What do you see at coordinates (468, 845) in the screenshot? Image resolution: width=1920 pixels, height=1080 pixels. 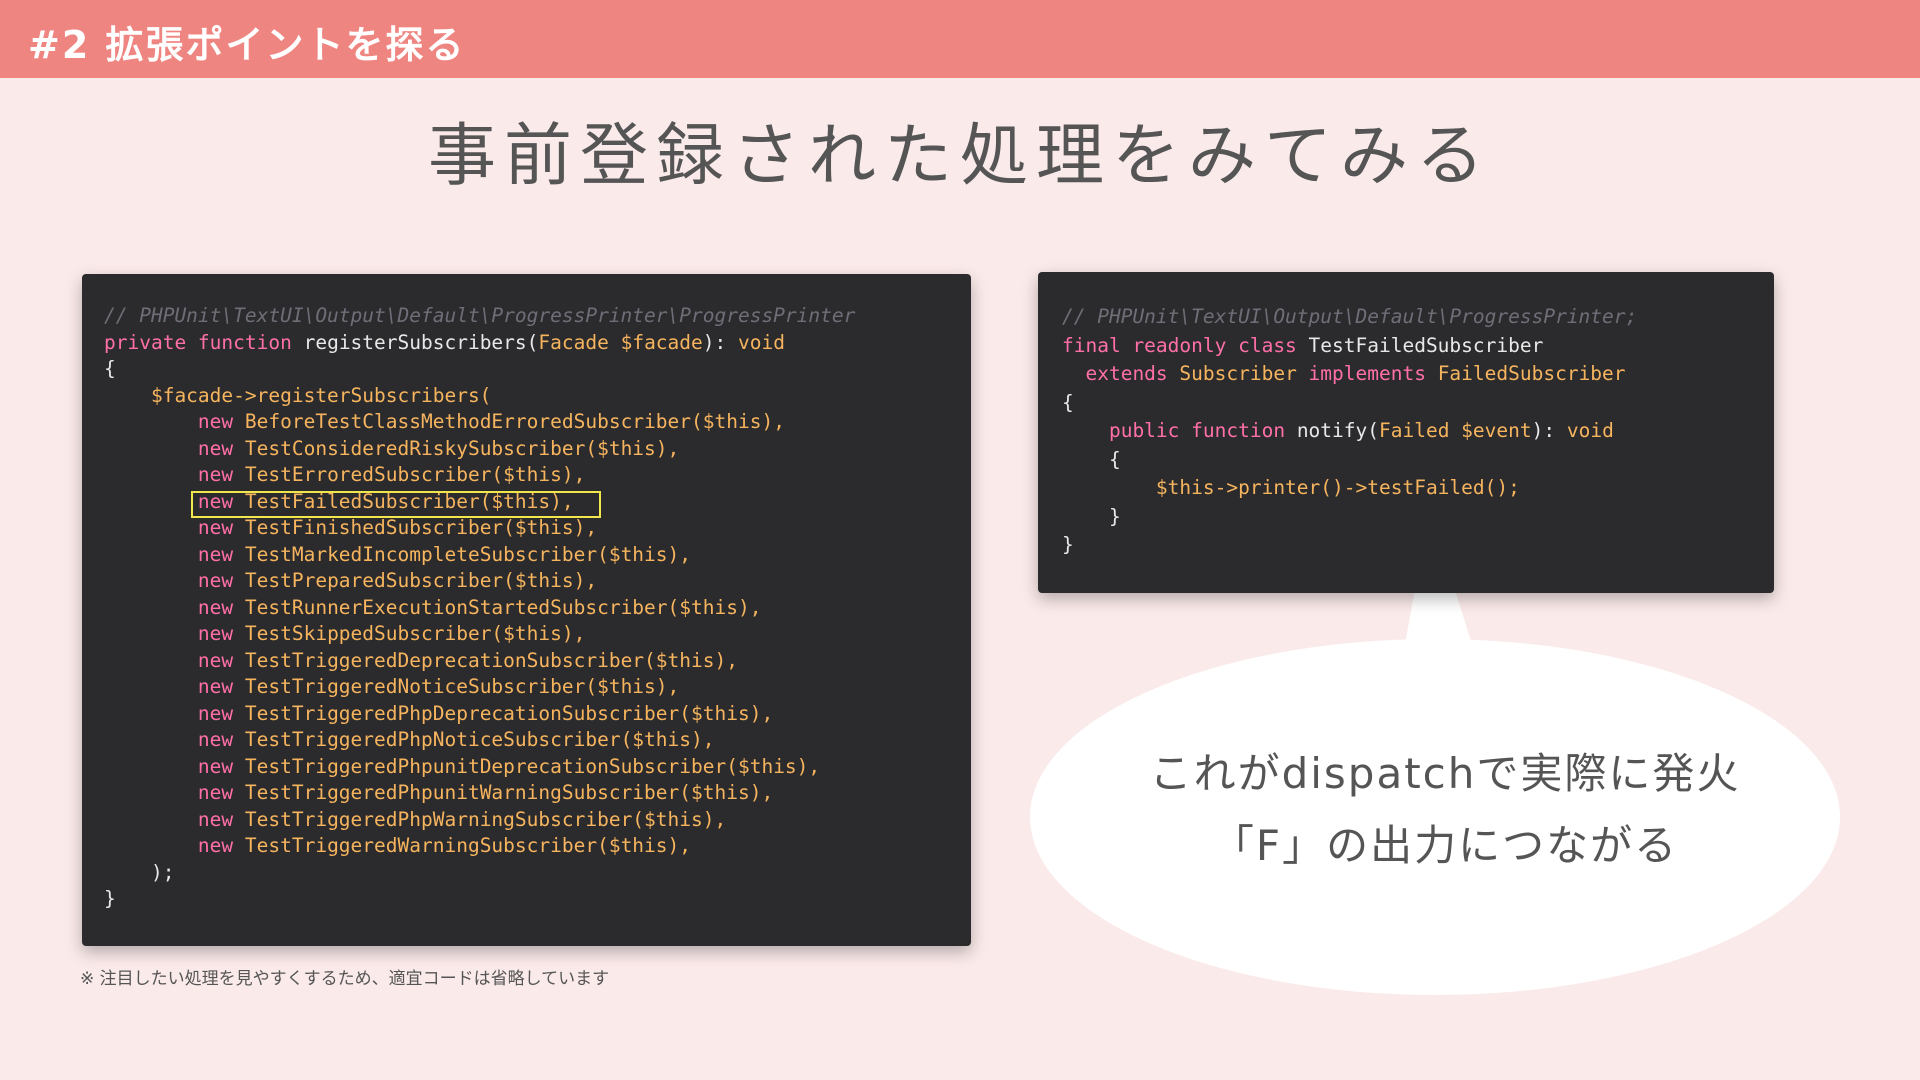 I see `code-token: TestTriggeredWarningSubscriber($this),` at bounding box center [468, 845].